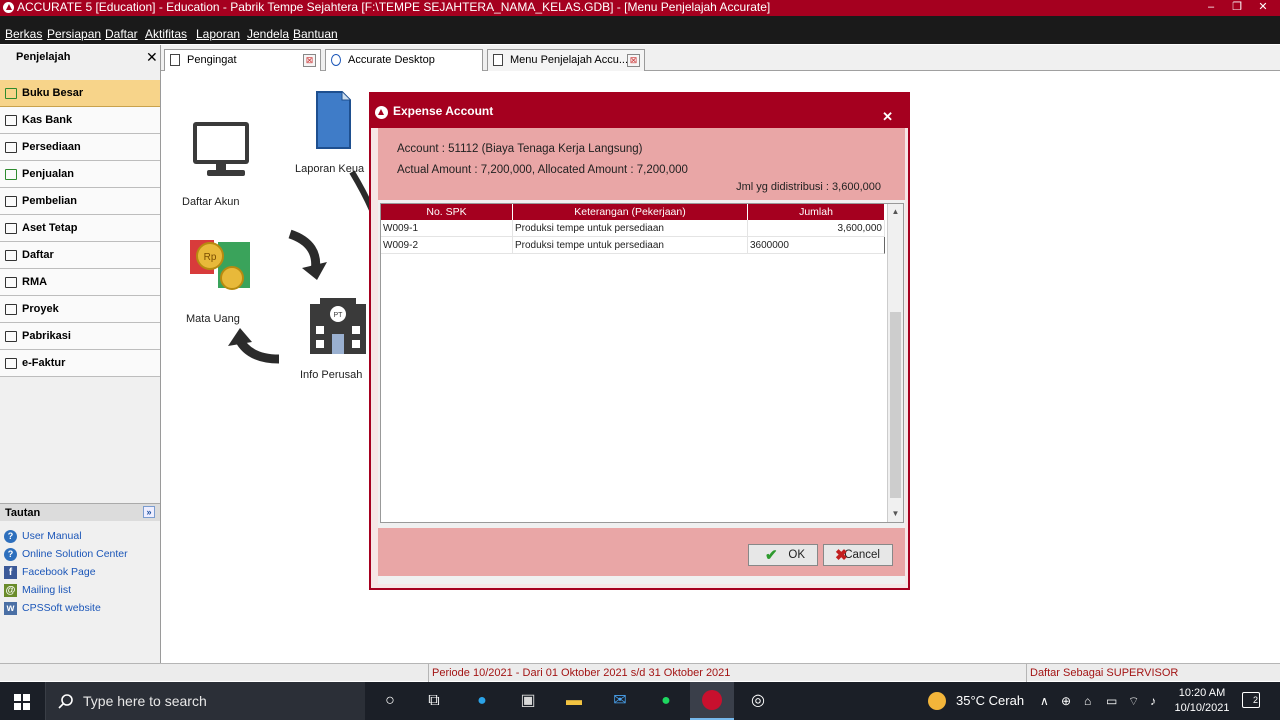  Describe the element at coordinates (1263, 8) in the screenshot. I see `close-window-button: ✕` at that location.